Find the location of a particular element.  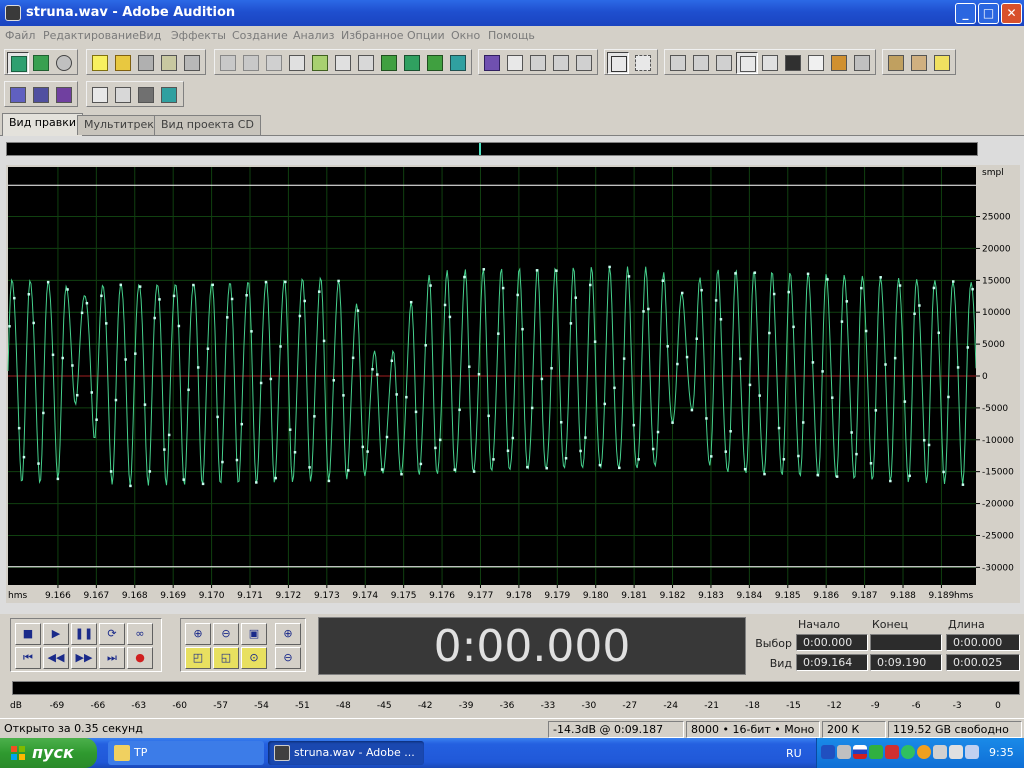

tray-shield-icon is located at coordinates (876, 752).